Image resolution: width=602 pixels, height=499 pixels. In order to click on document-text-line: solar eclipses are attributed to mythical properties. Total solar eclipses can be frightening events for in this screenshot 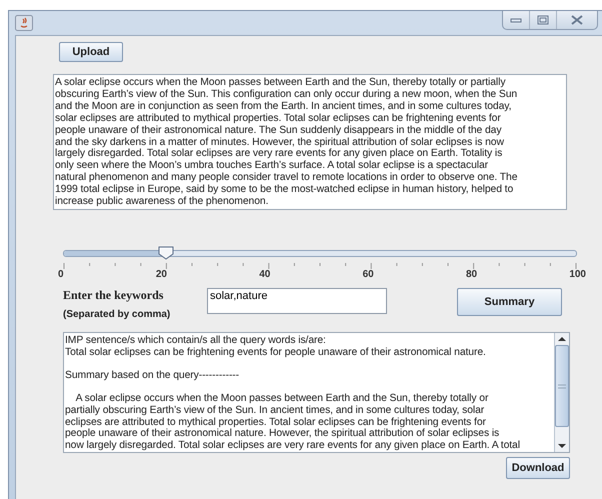, I will do `click(278, 118)`.